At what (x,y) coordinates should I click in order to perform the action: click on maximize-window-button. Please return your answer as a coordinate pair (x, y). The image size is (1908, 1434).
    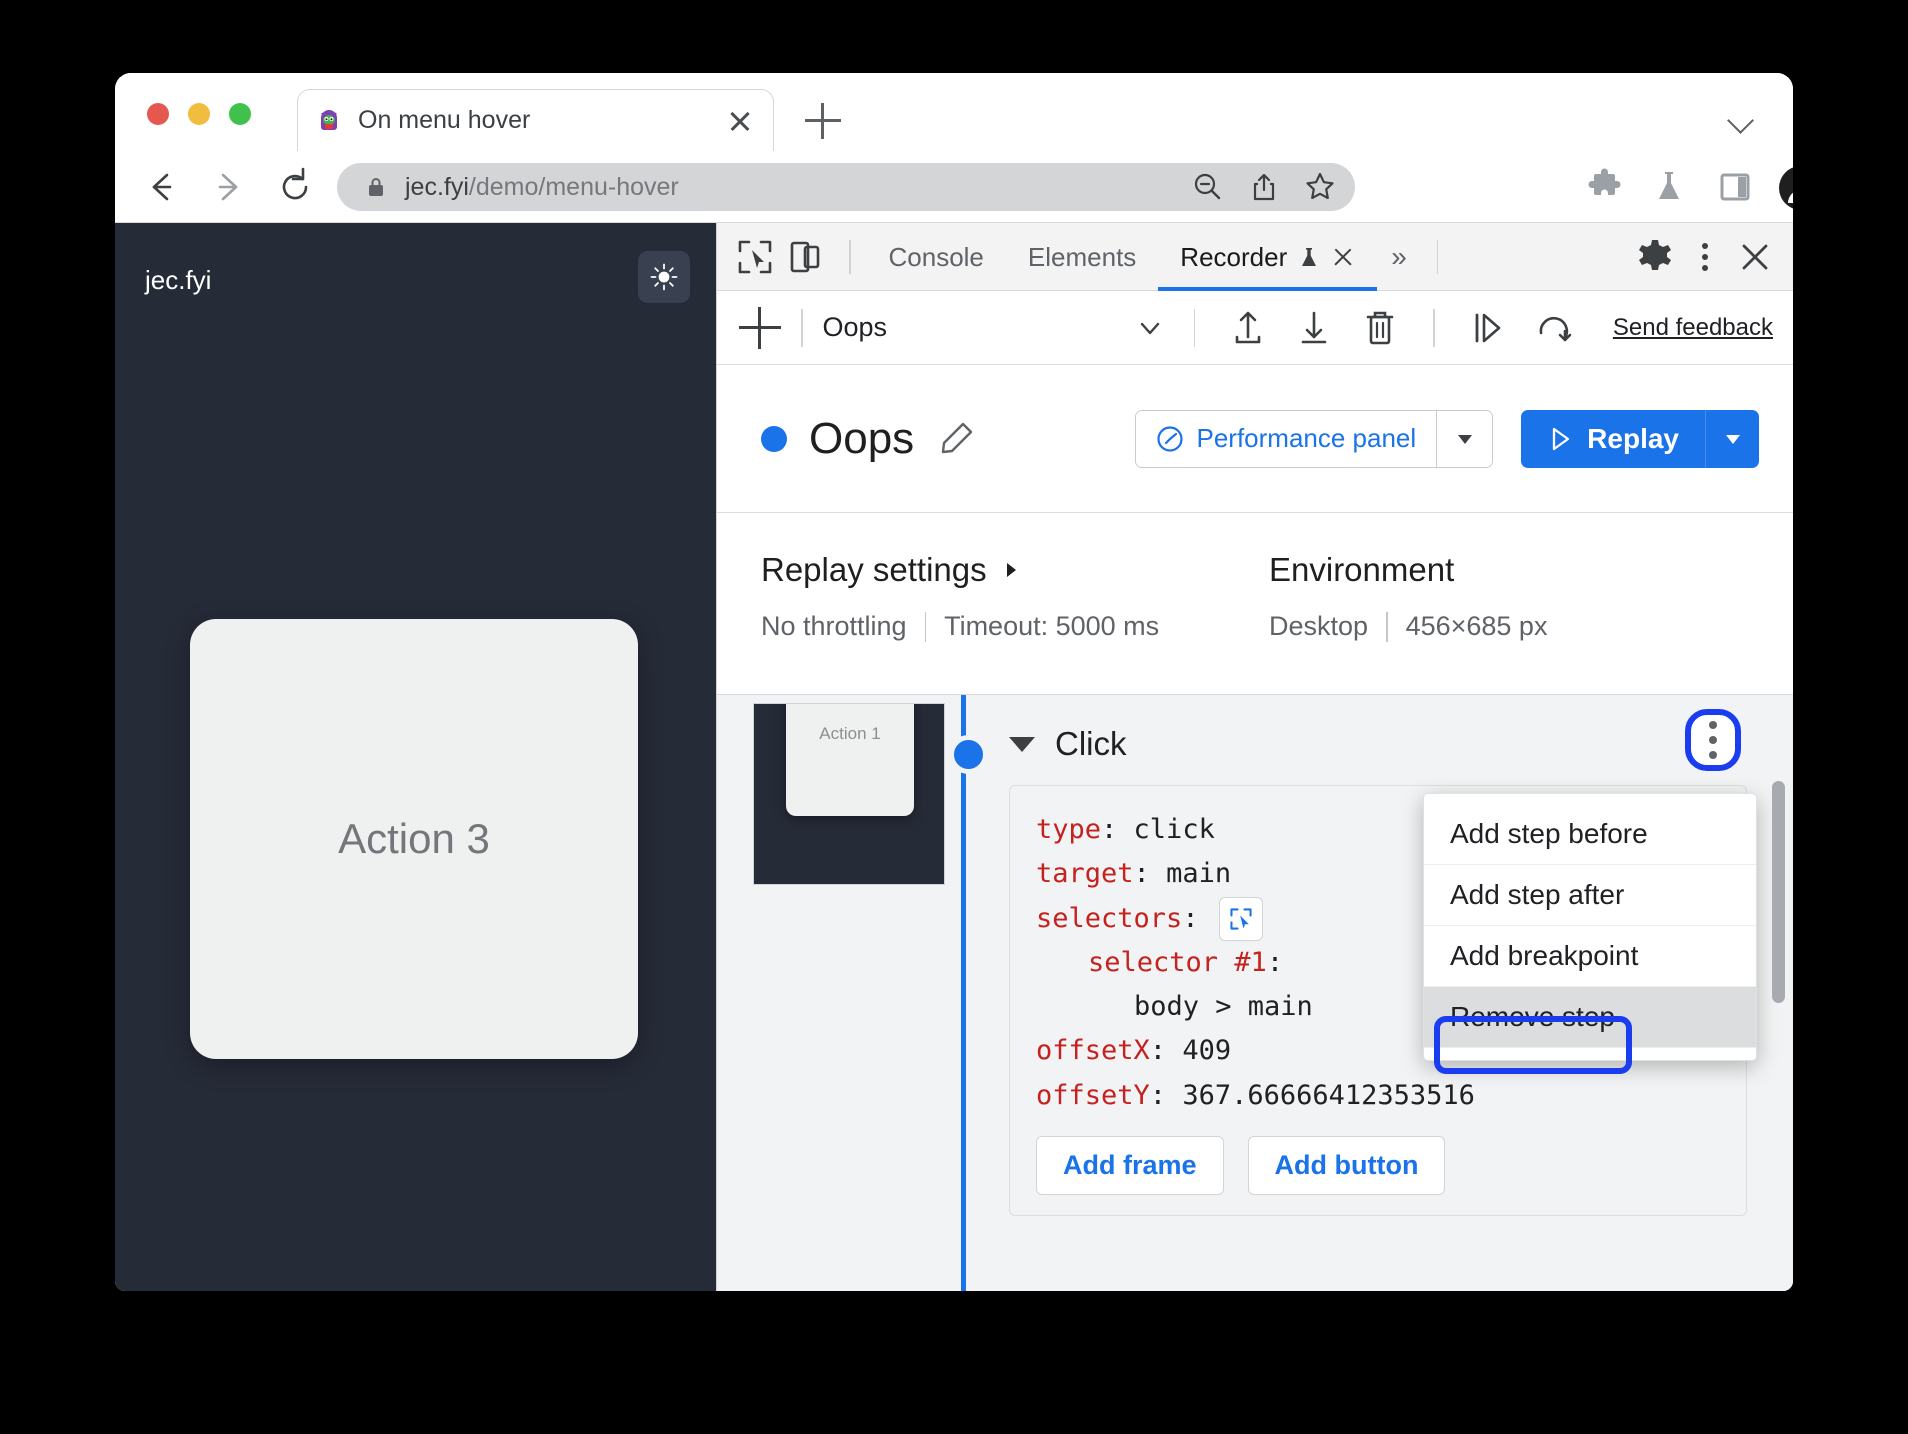
    Looking at the image, I should click on (240, 114).